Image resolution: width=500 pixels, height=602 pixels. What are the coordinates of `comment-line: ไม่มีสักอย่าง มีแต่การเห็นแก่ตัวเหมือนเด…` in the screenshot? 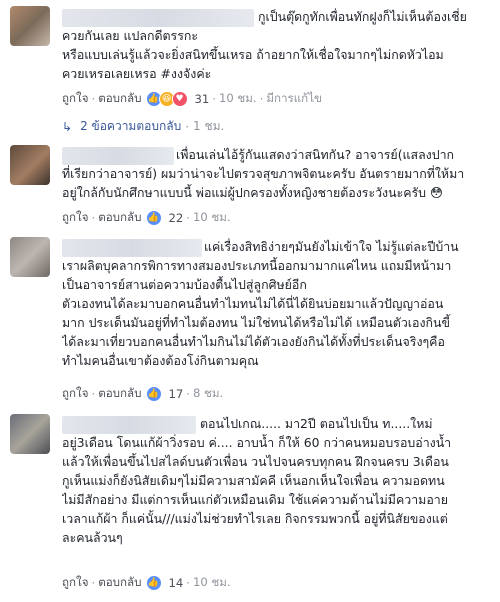 It's located at (255, 499).